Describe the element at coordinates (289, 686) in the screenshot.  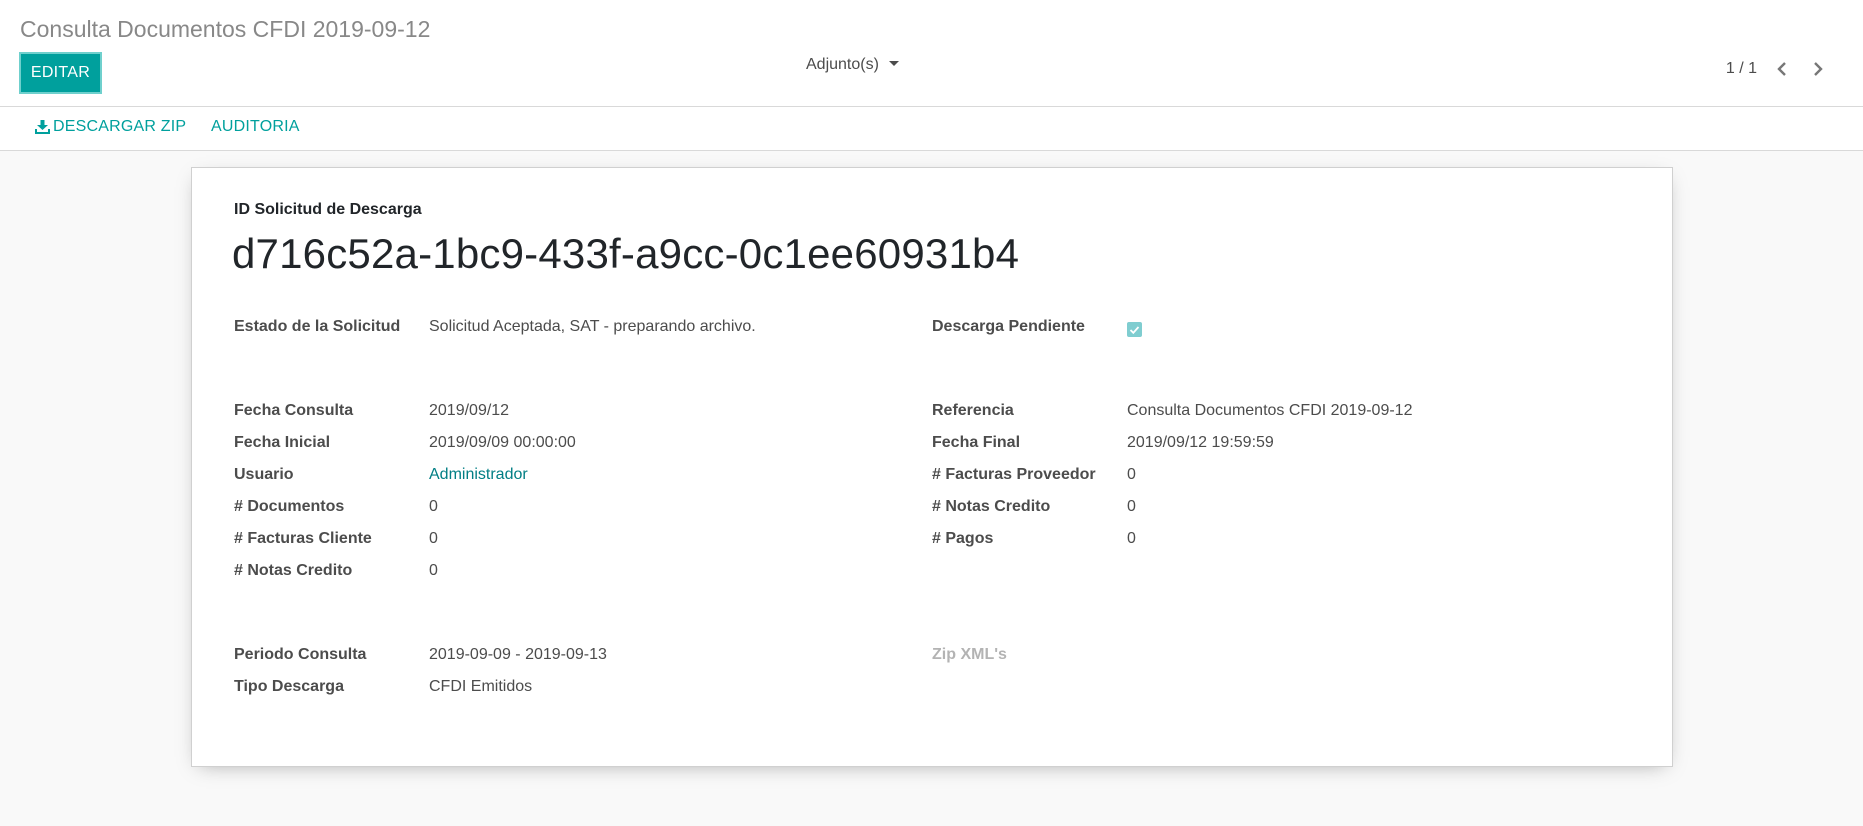
I see `download-type-label: Tipo Descarga` at that location.